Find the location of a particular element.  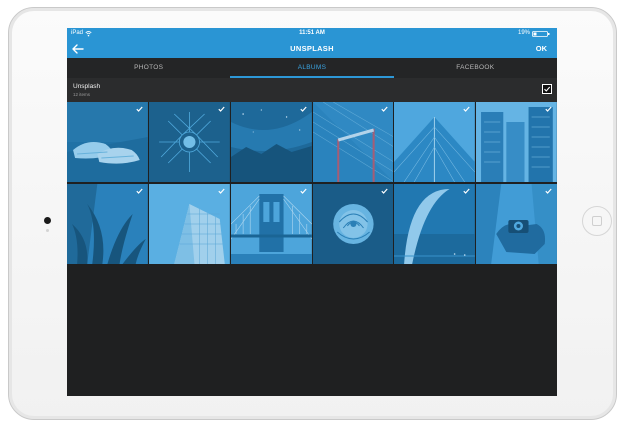

brooklyn-bridge-photo is located at coordinates (271, 224).